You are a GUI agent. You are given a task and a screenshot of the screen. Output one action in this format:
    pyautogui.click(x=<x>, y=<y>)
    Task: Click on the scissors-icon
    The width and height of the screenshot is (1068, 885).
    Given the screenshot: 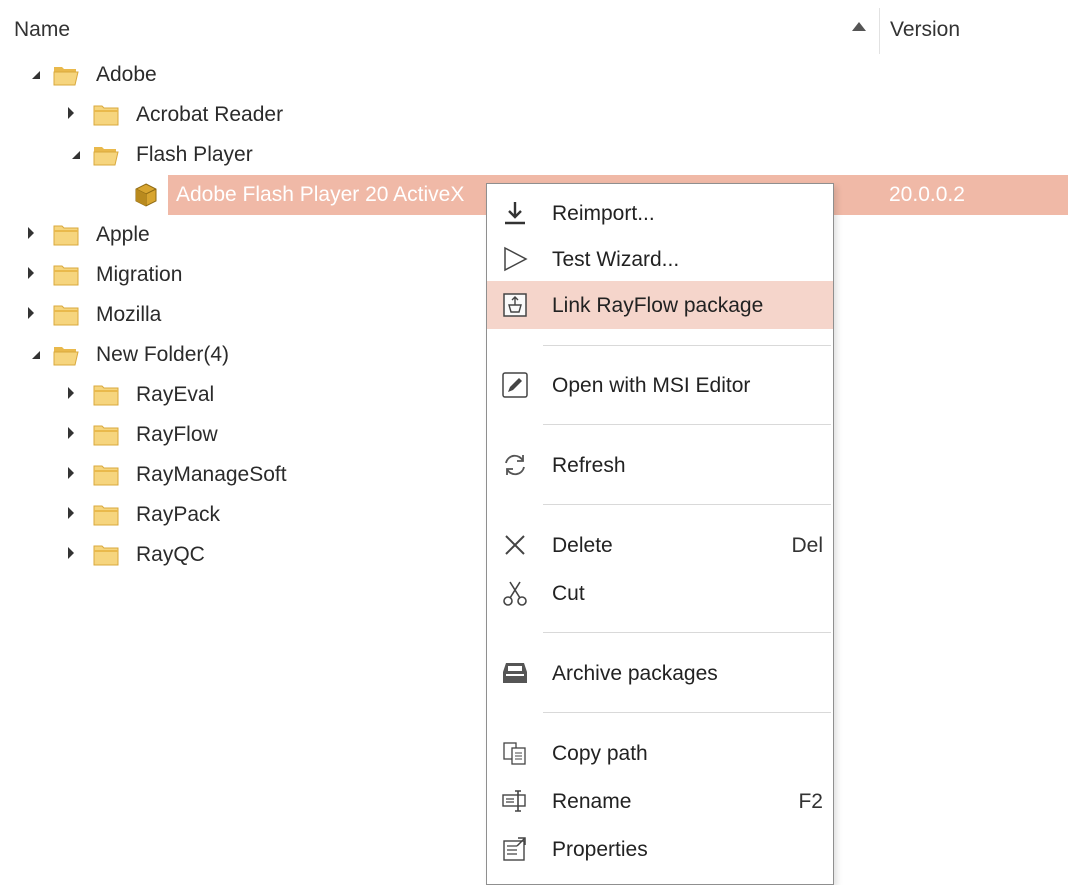 What is the action you would take?
    pyautogui.click(x=515, y=593)
    